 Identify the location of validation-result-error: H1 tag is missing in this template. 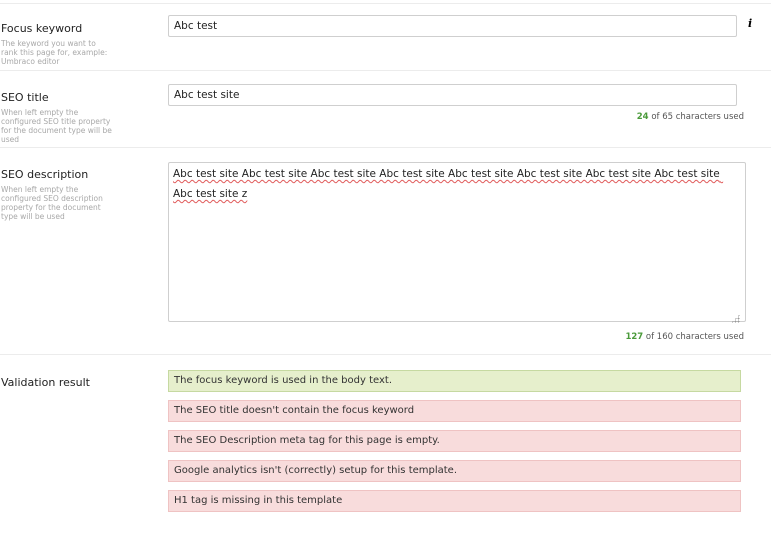
(454, 501).